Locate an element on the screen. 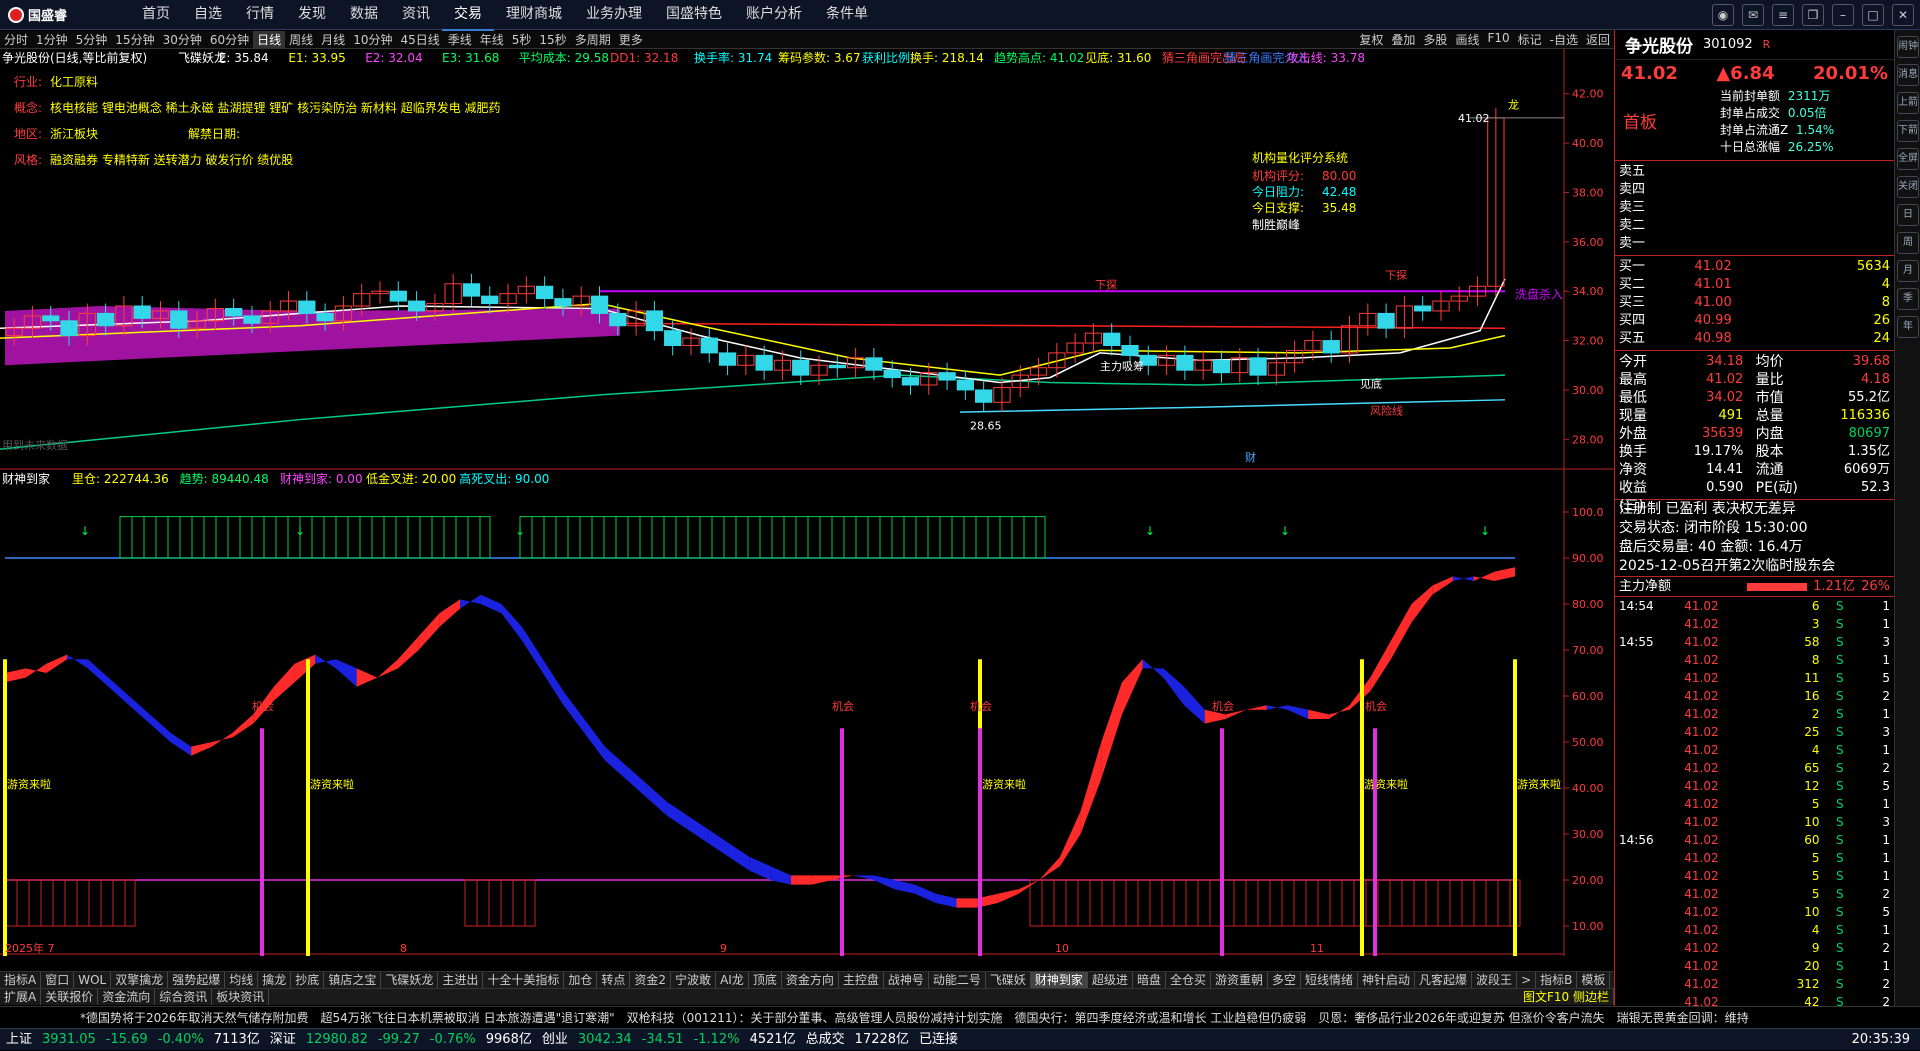  indicator-tab-28: 多空 is located at coordinates (1284, 980).